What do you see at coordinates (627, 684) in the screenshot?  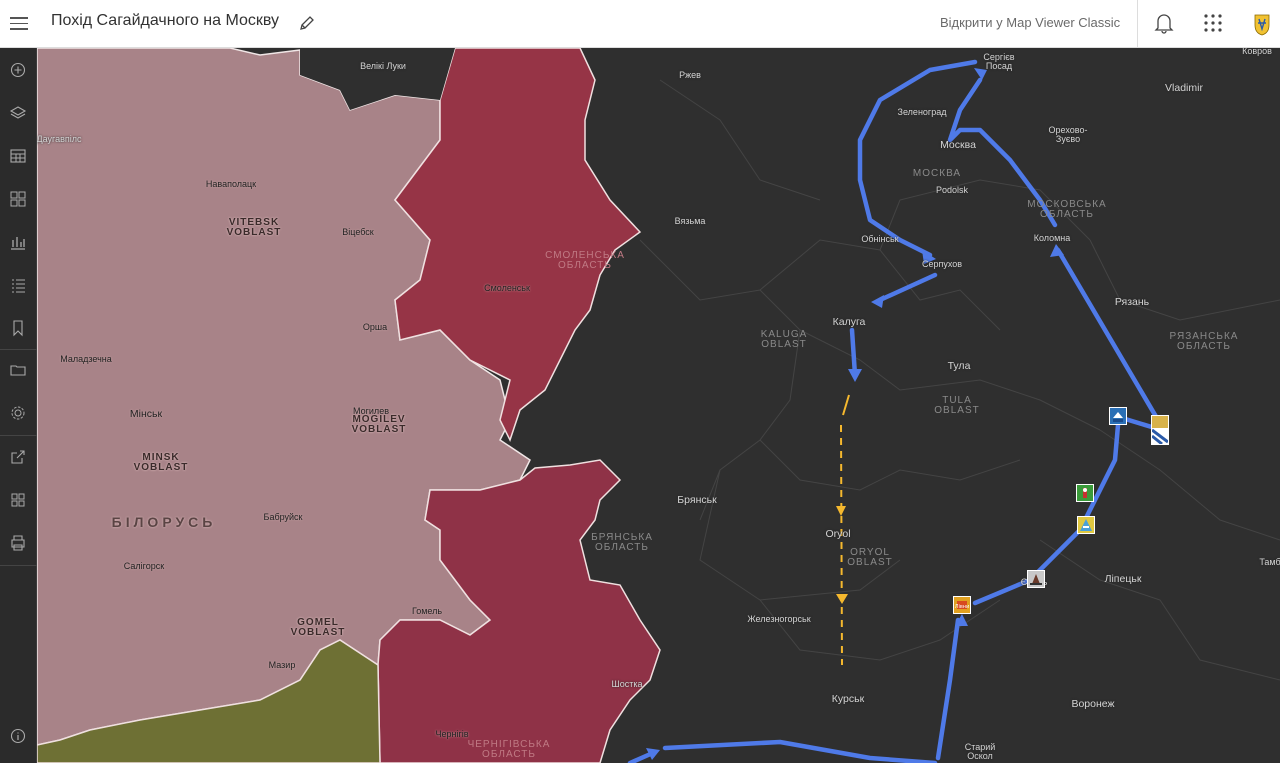 I see `map-label: Шостка` at bounding box center [627, 684].